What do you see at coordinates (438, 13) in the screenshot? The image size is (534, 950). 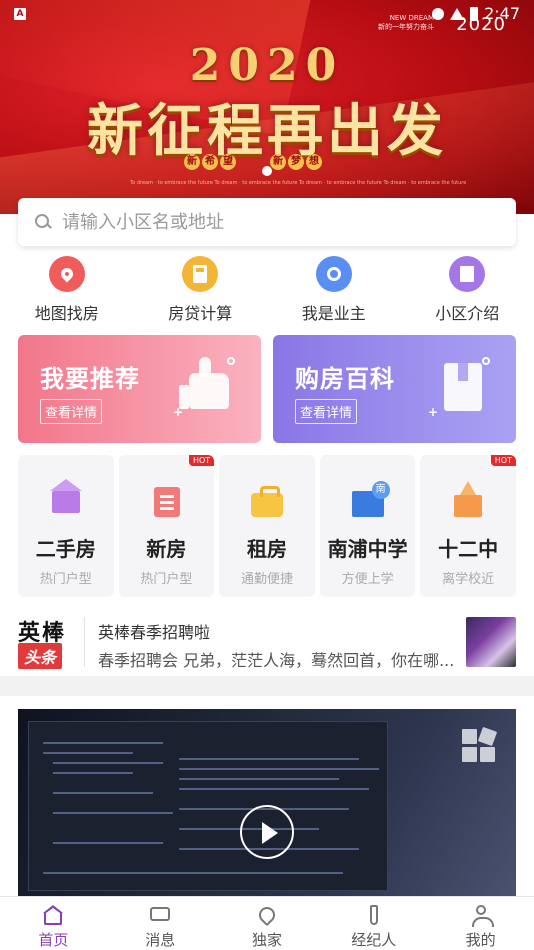 I see `signal-icon` at bounding box center [438, 13].